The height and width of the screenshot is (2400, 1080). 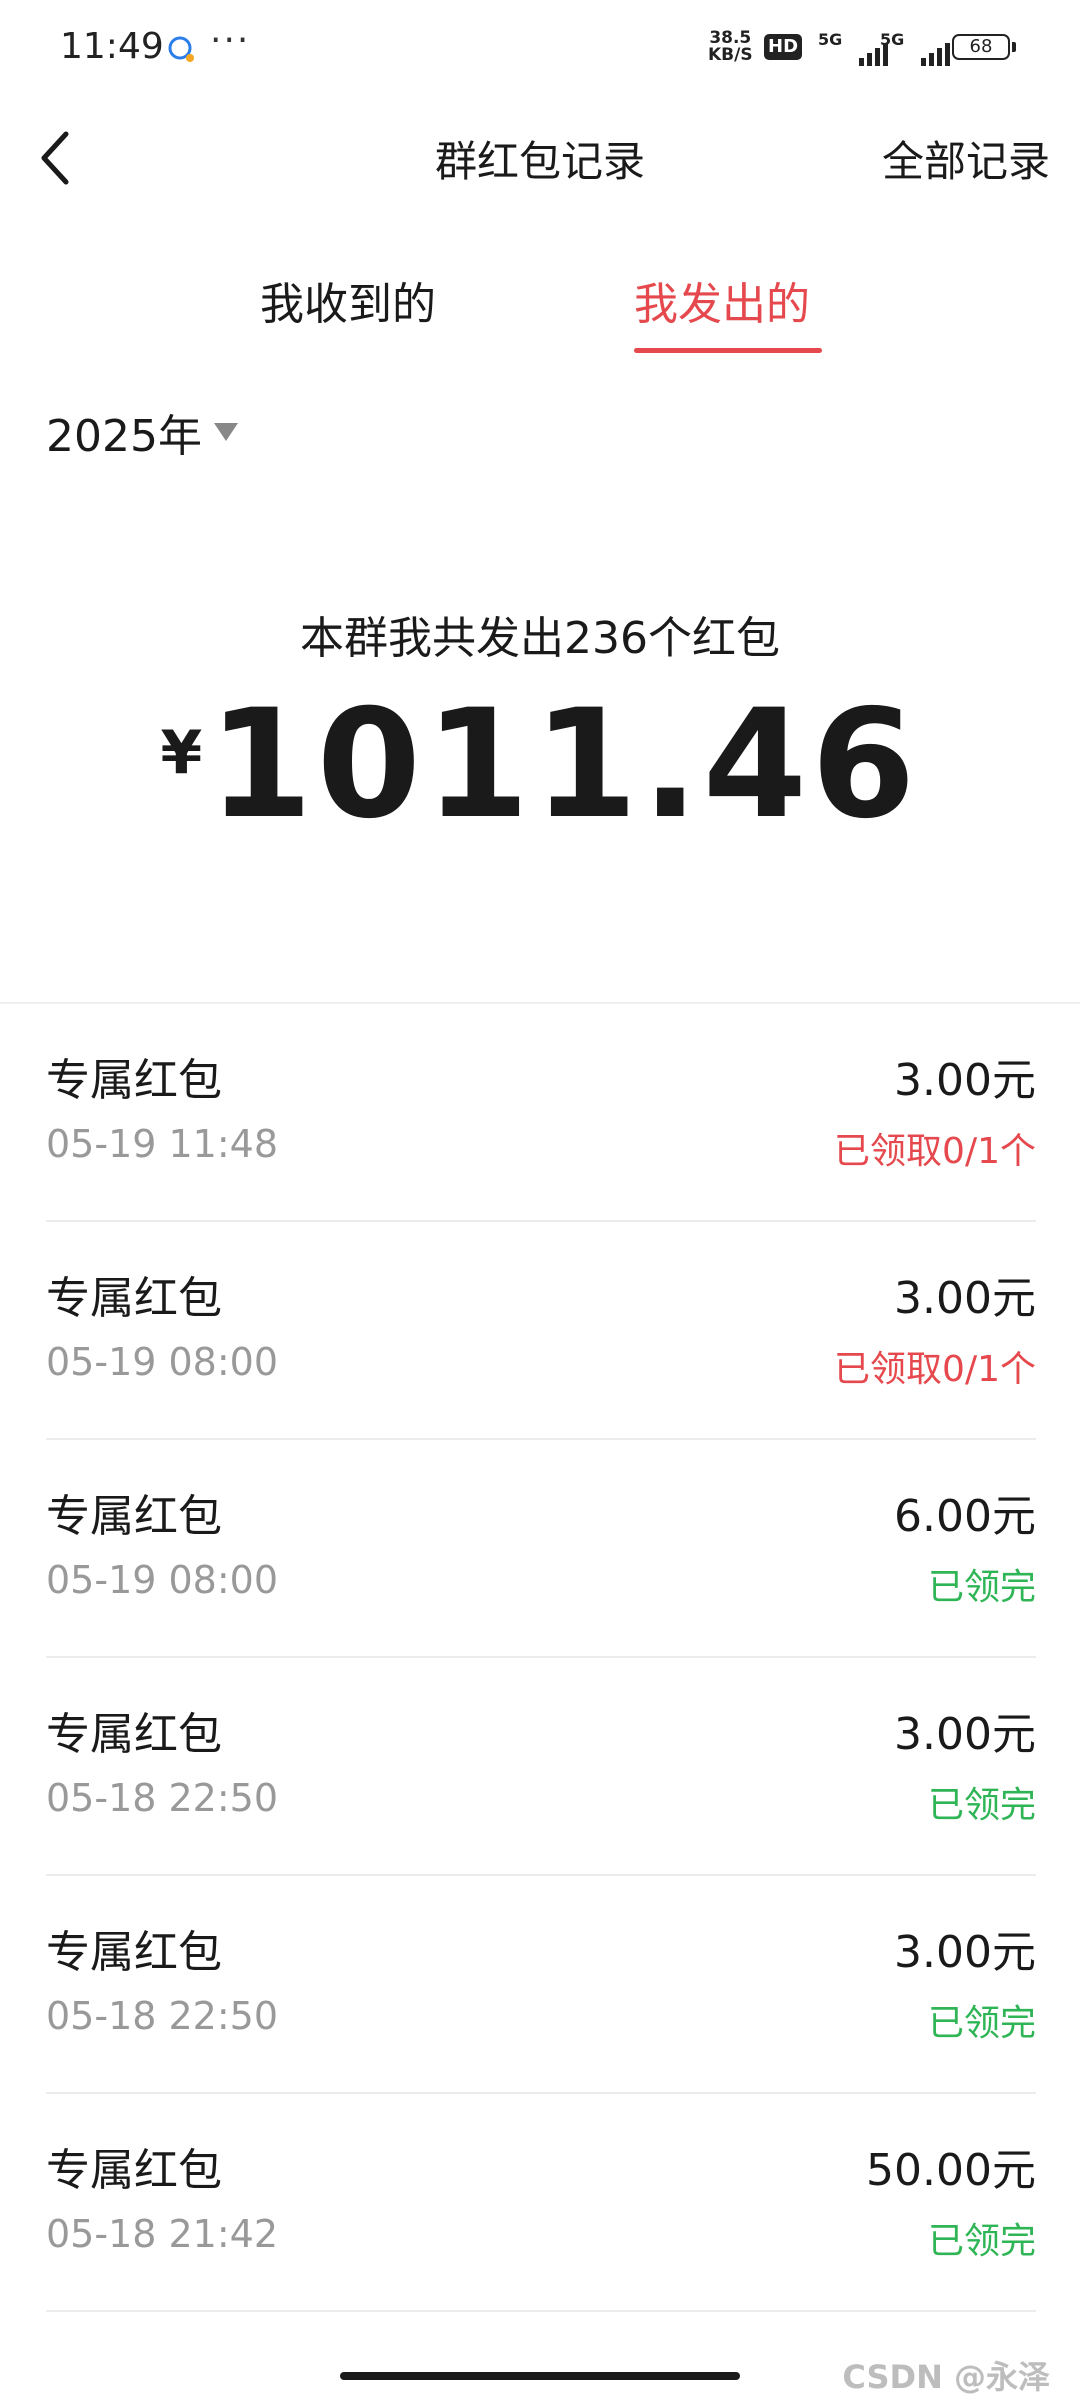 What do you see at coordinates (540, 638) in the screenshot?
I see `summary-text: 本群我共发出236个红包` at bounding box center [540, 638].